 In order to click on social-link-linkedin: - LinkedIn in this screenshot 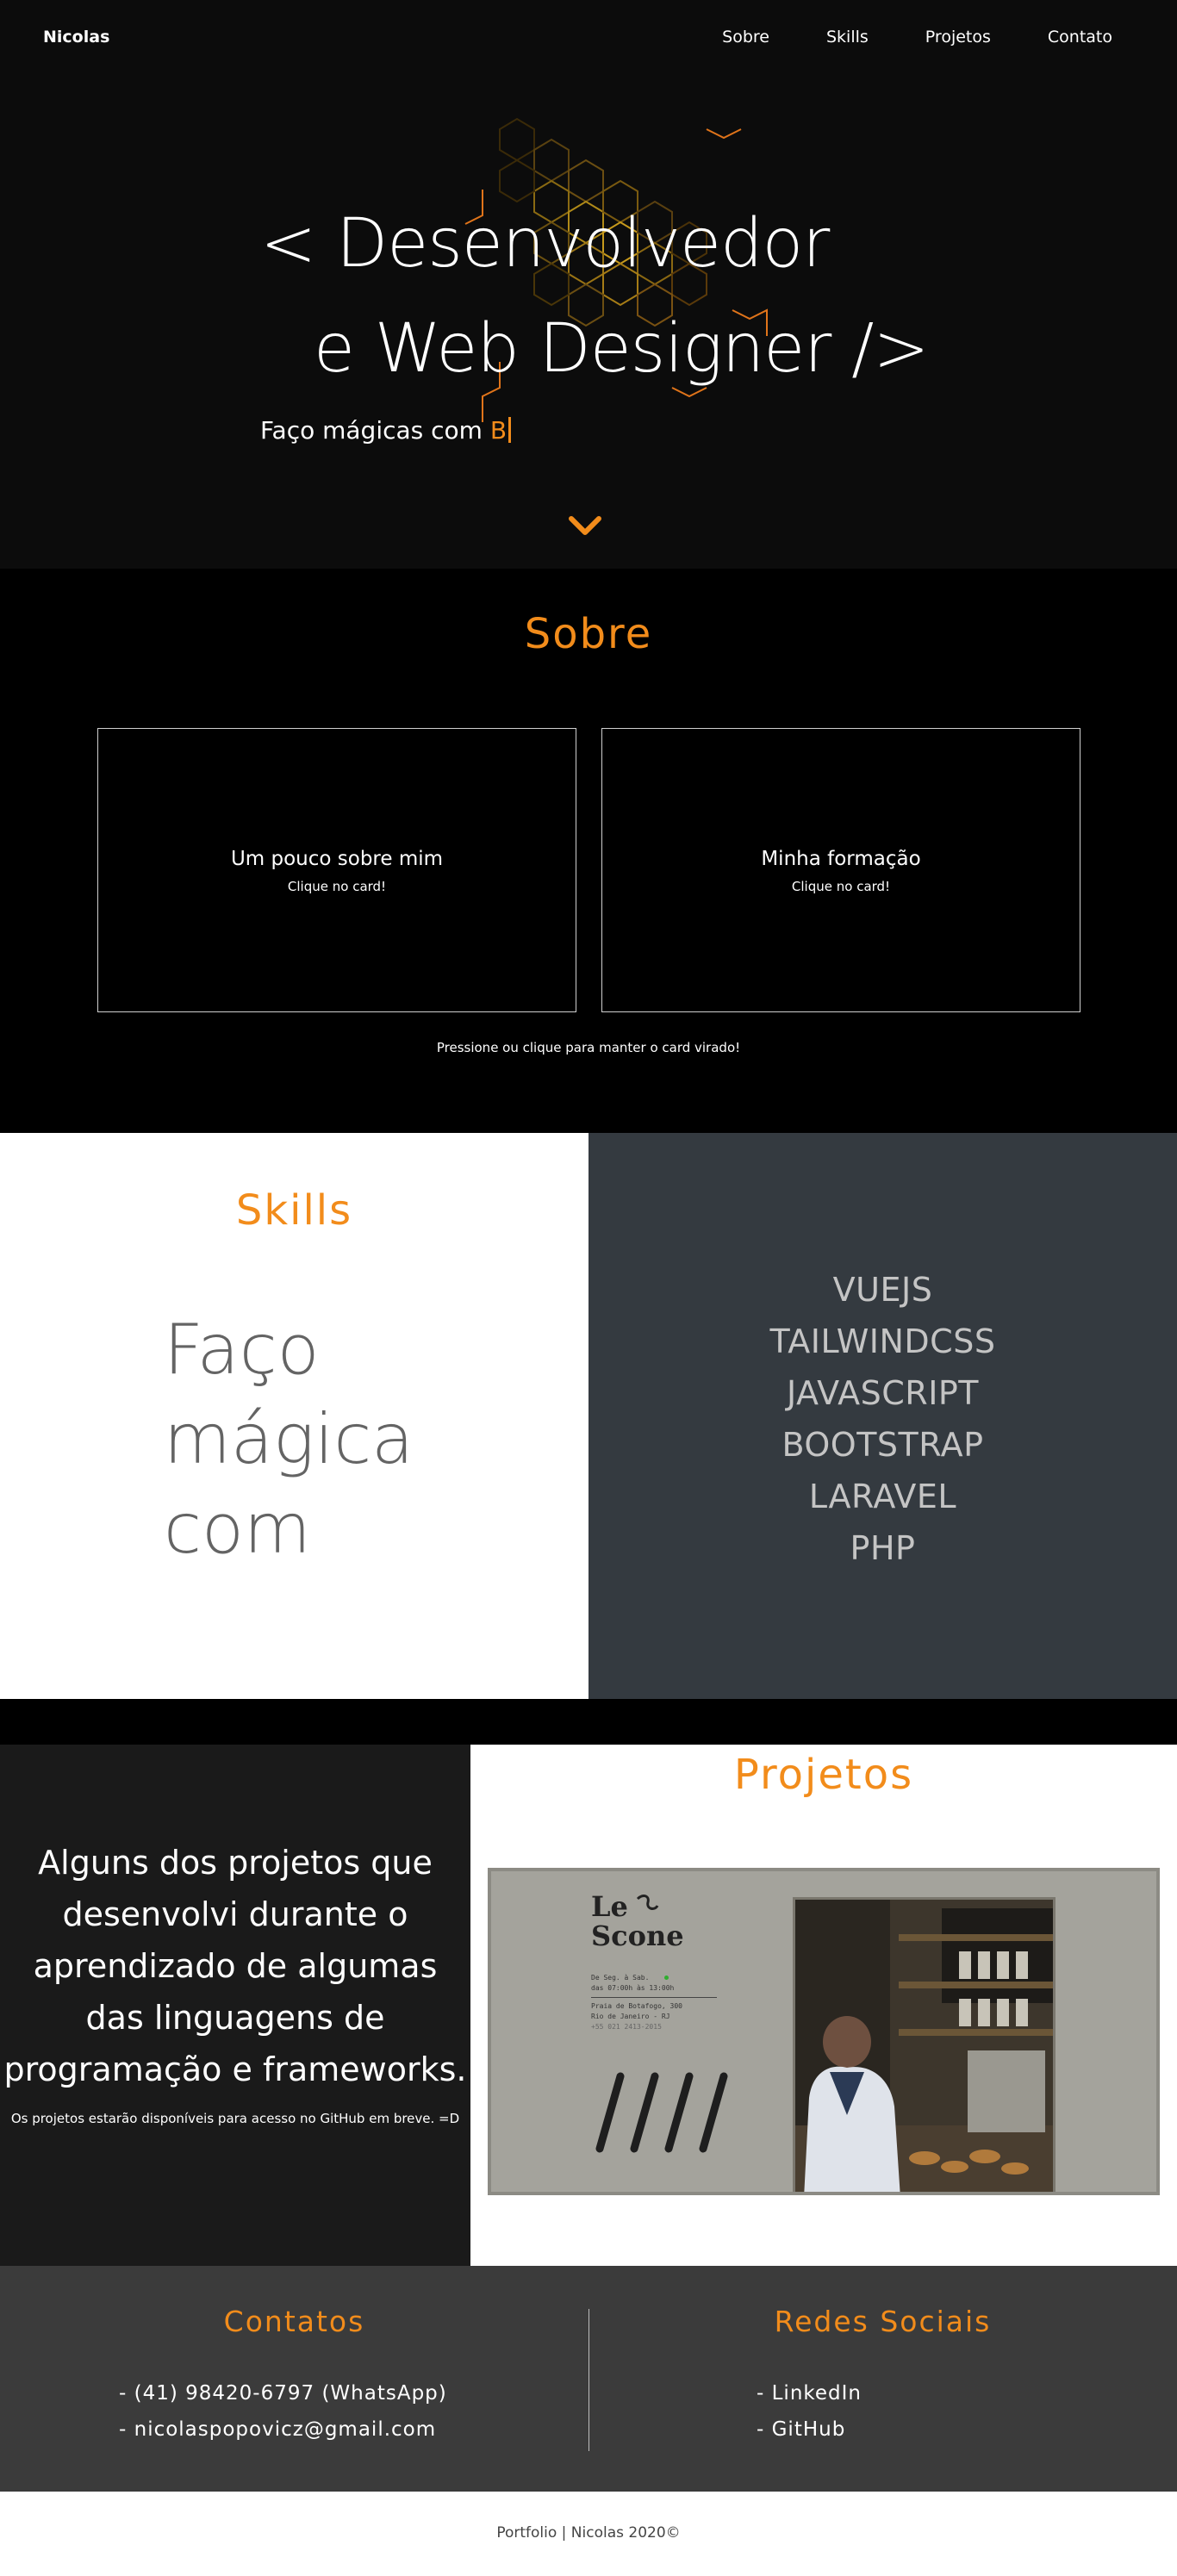, I will do `click(809, 2393)`.